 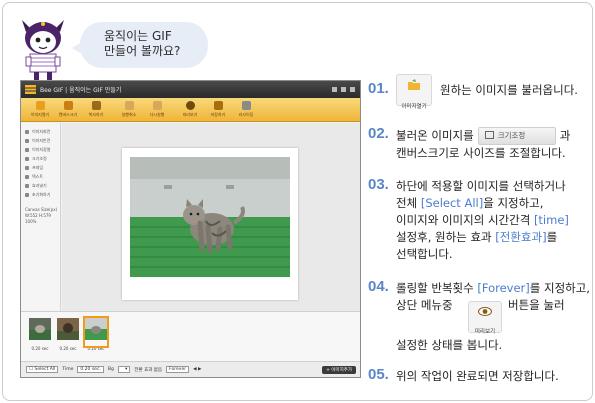 I want to click on step-number: 03., so click(x=378, y=184).